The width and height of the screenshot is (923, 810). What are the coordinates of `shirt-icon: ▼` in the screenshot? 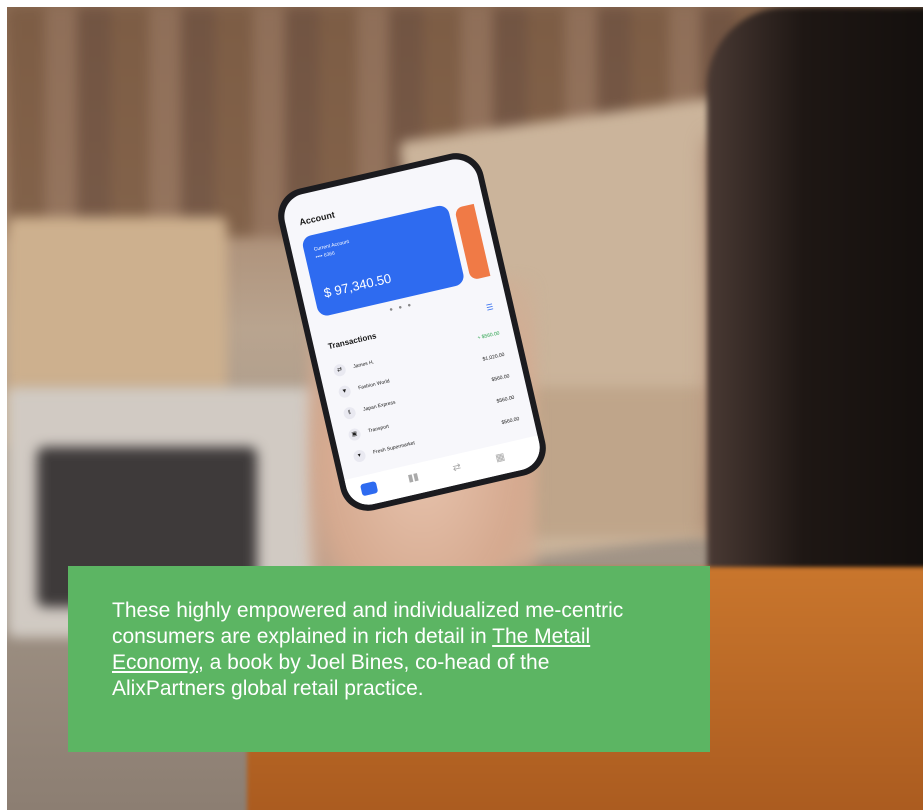 It's located at (344, 391).